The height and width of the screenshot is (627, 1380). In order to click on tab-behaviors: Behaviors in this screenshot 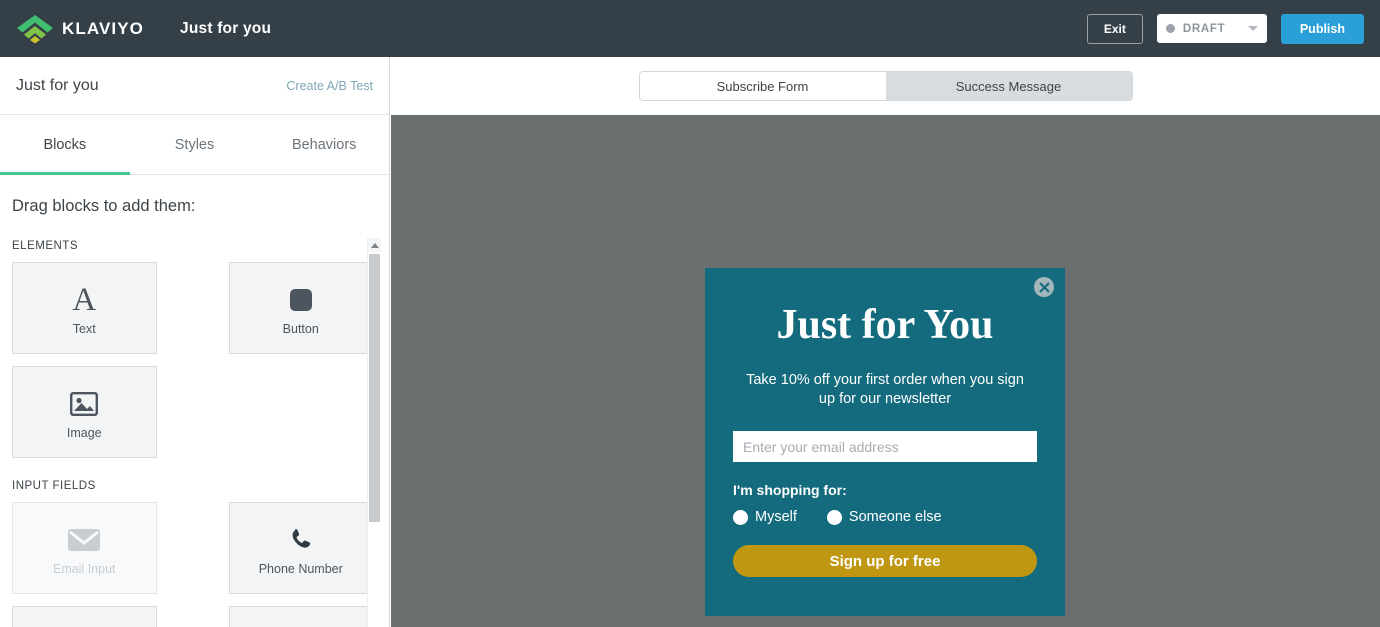, I will do `click(324, 144)`.